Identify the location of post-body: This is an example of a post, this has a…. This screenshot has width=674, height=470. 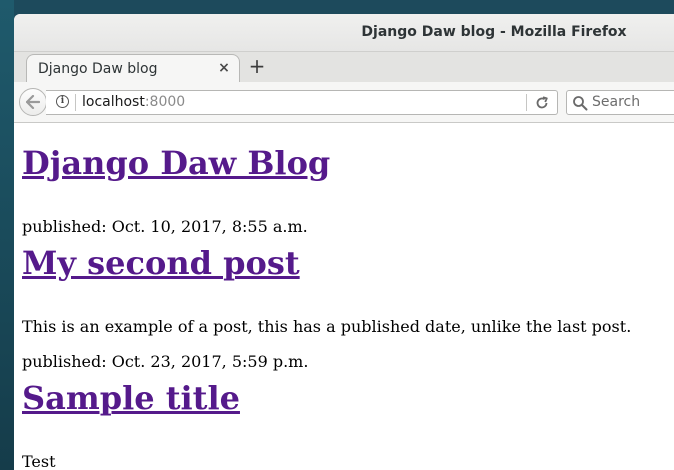
(327, 326).